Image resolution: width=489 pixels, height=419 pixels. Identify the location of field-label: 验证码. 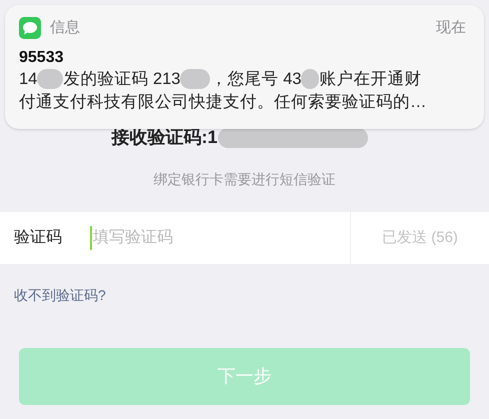
(45, 238).